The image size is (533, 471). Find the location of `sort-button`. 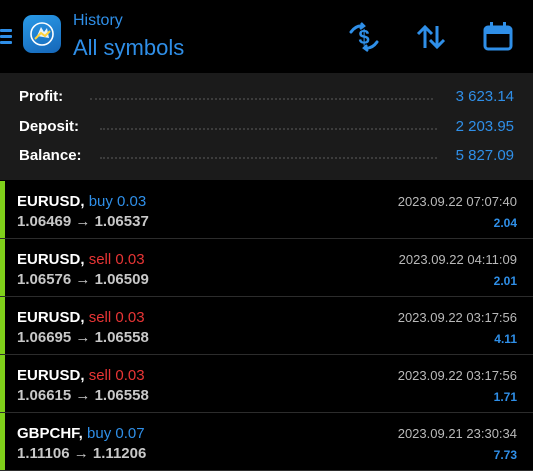

sort-button is located at coordinates (431, 37).